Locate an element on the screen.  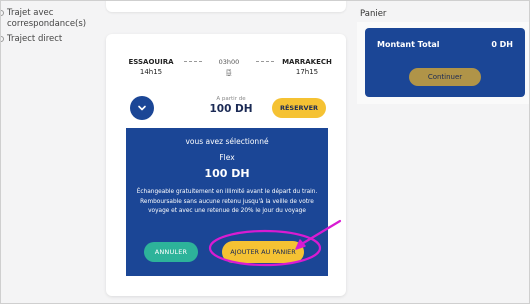
offer-price: 100 DH is located at coordinates (231, 109).